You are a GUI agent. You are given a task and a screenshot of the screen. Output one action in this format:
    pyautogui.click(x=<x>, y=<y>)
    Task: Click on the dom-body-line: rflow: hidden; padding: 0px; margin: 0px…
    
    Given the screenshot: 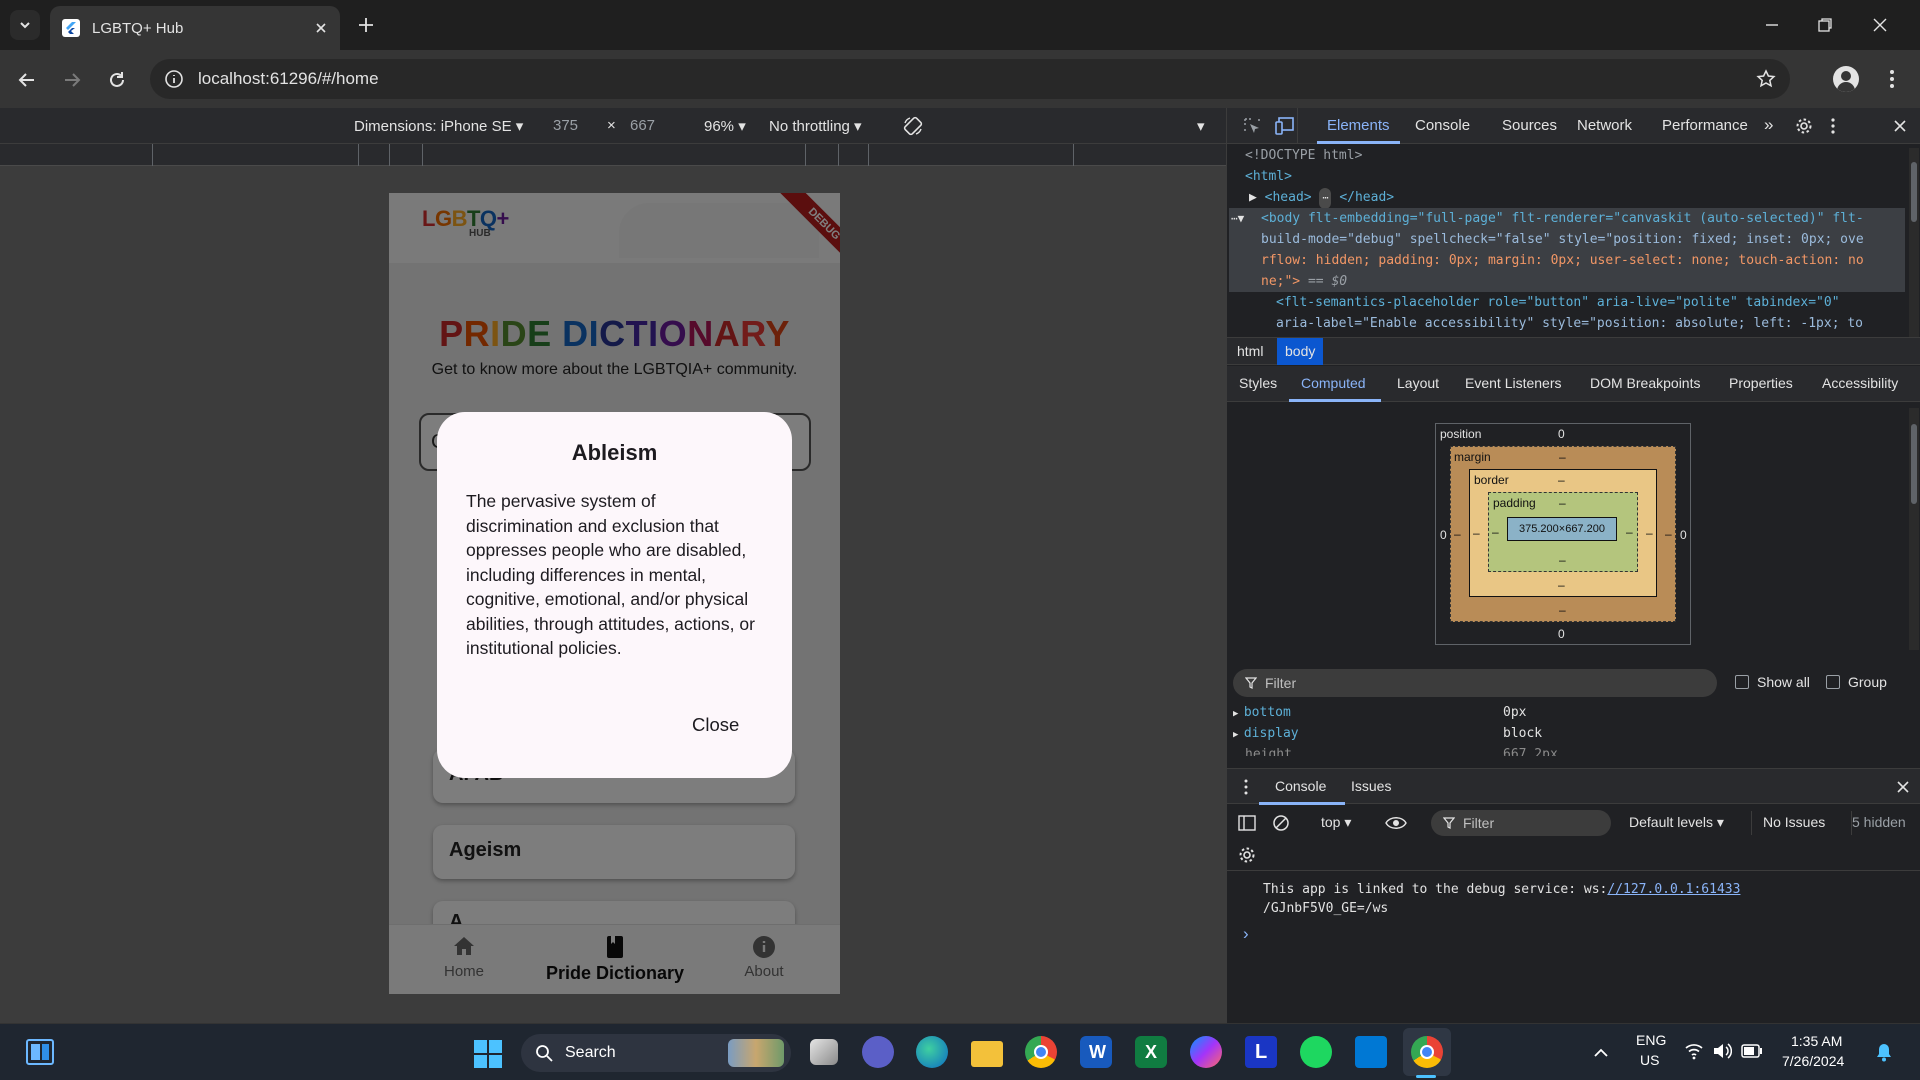 What is the action you would take?
    pyautogui.click(x=1562, y=260)
    